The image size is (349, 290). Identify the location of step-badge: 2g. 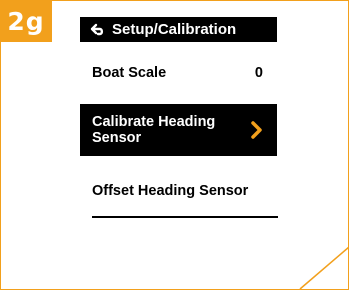
(26, 21).